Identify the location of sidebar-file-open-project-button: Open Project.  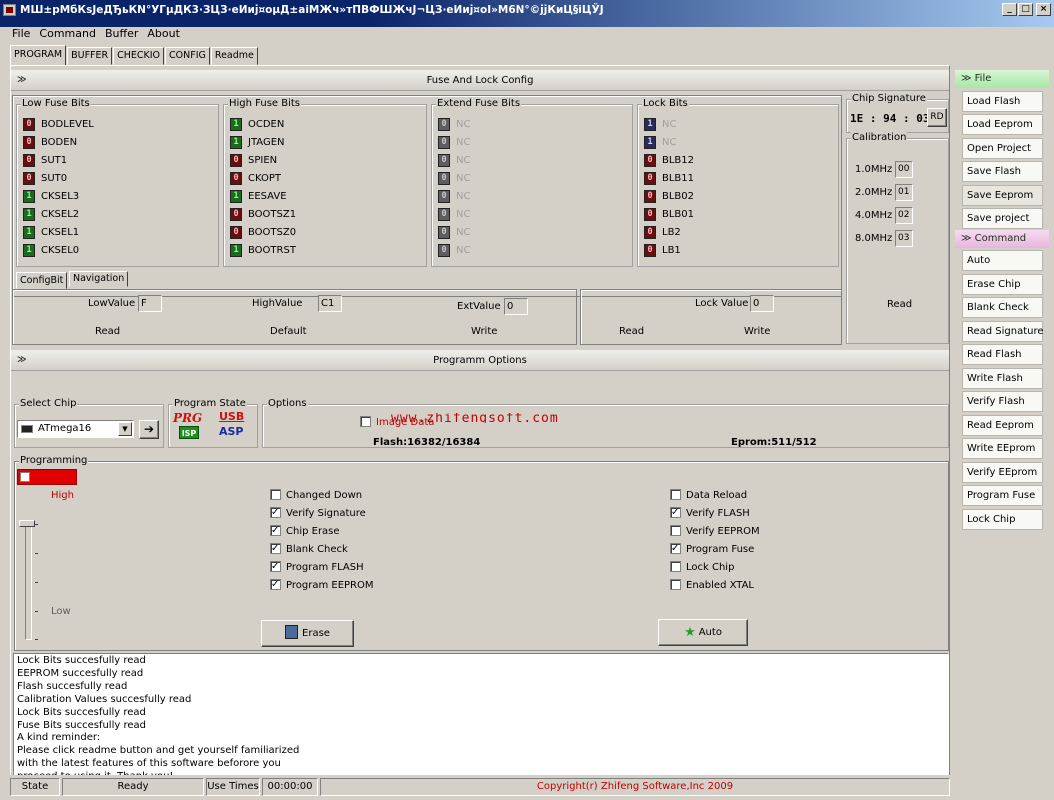
(1002, 148).